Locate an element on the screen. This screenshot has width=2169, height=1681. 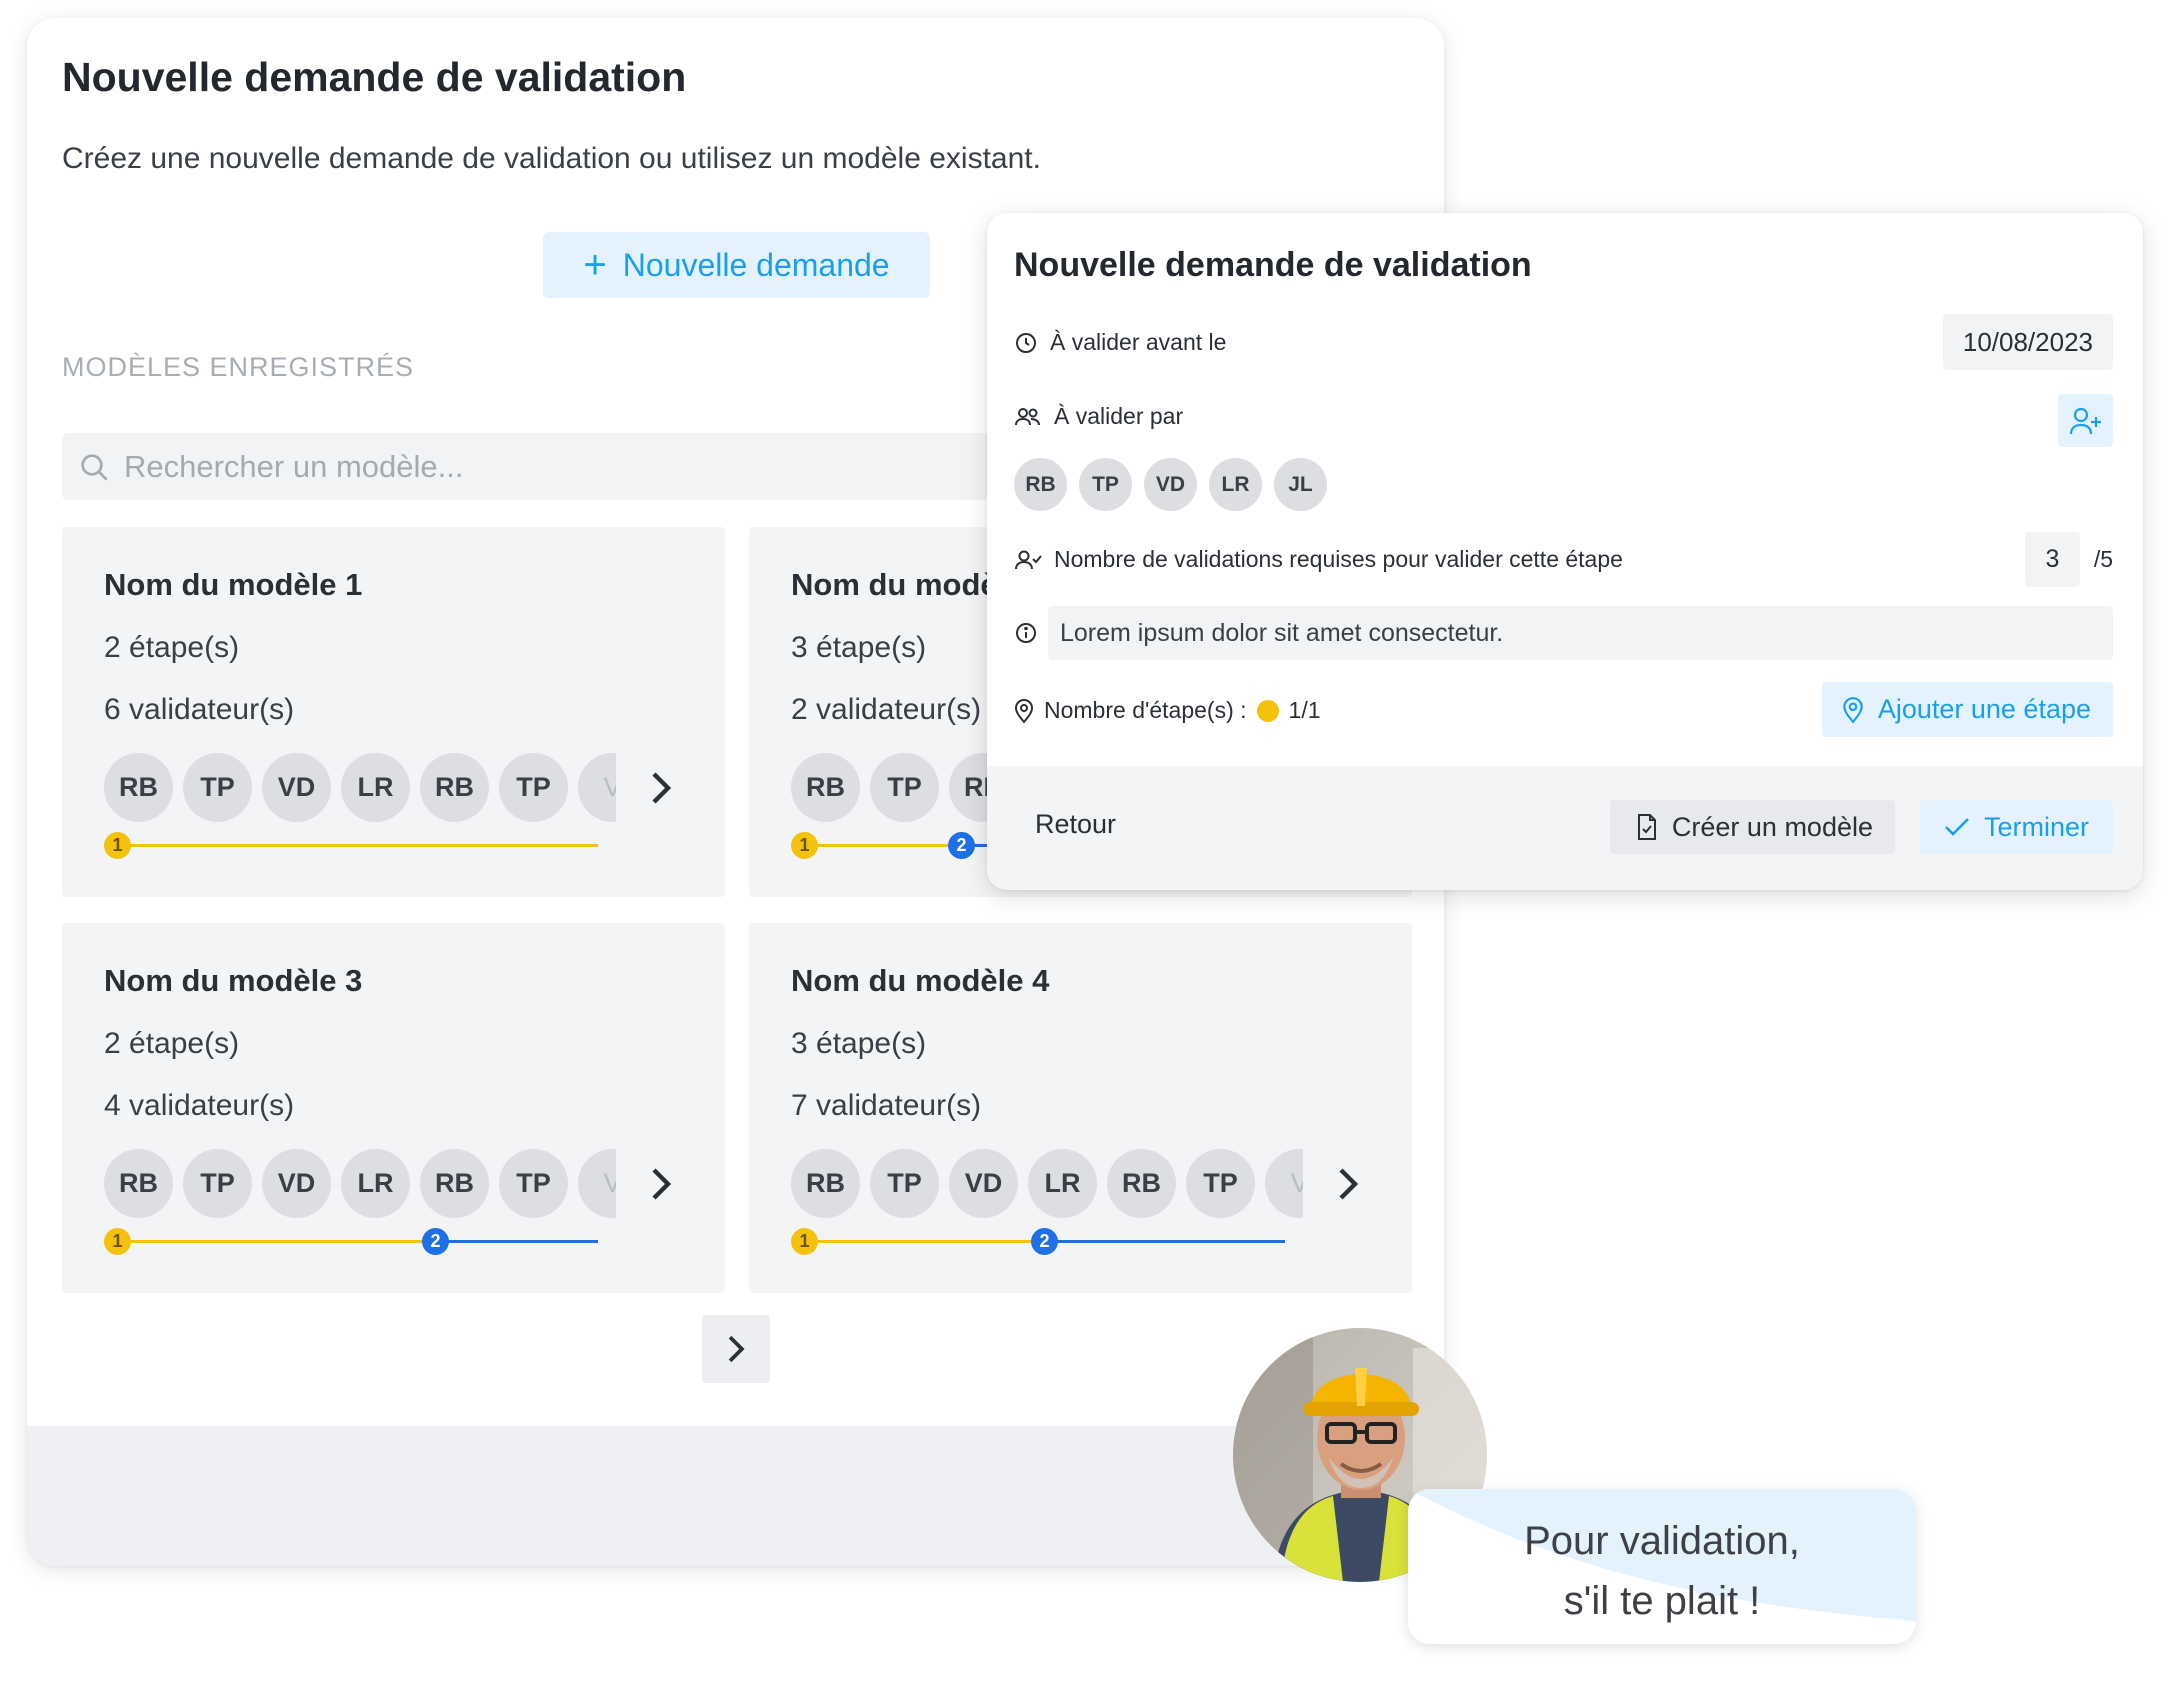
model-card-title: Nom du modèle 3 is located at coordinates (233, 980).